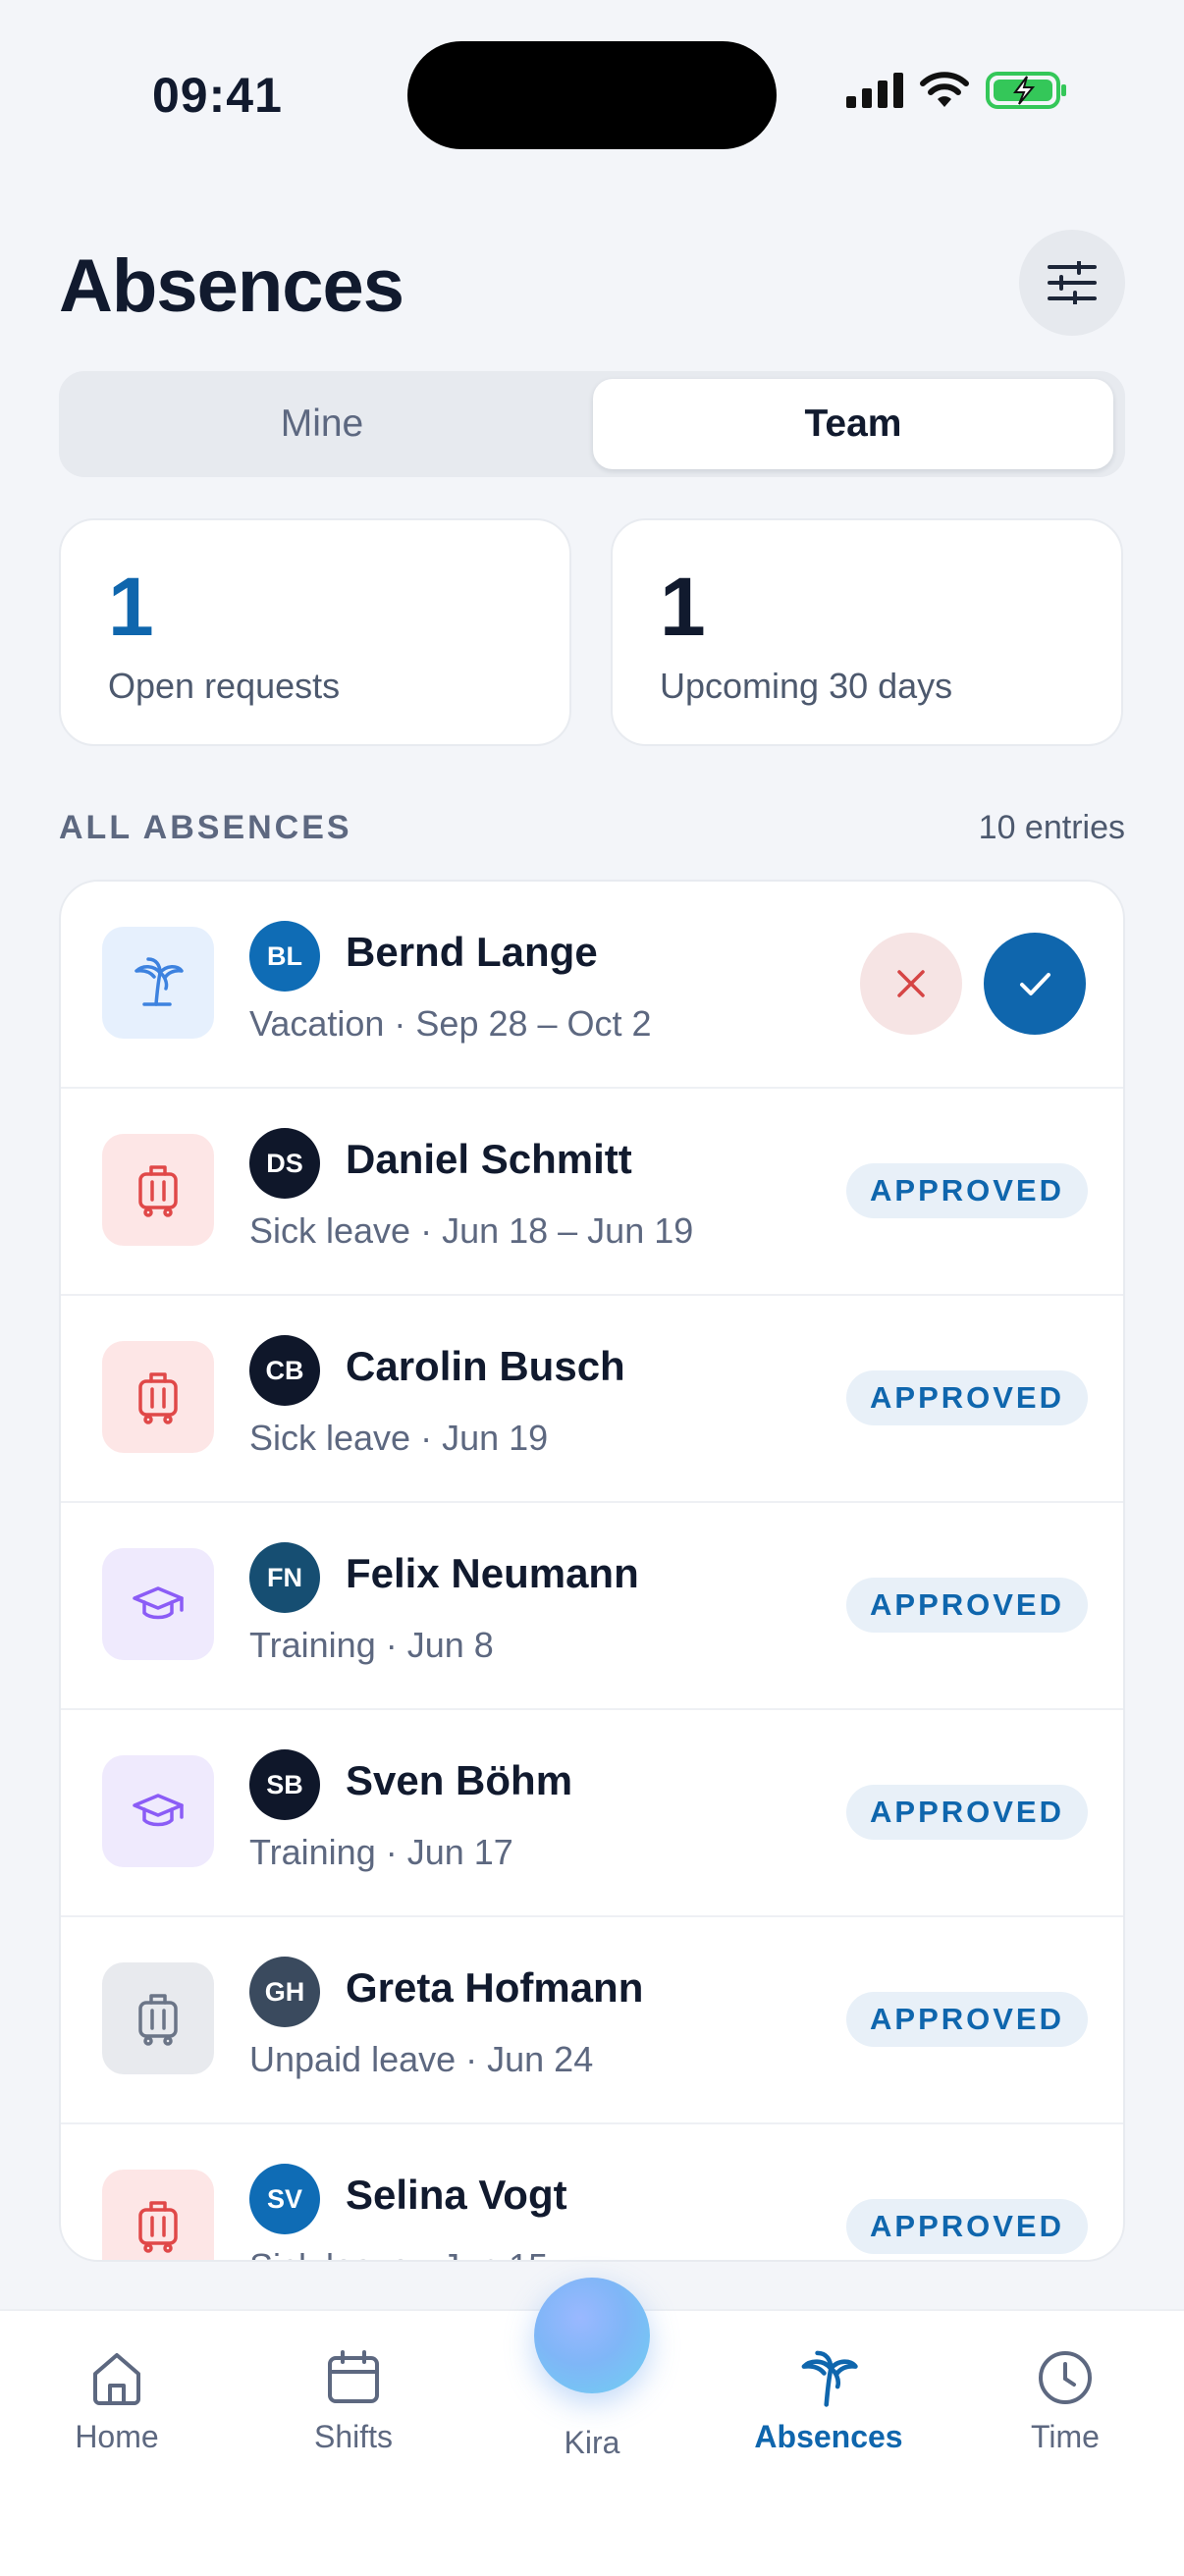  Describe the element at coordinates (285, 1784) in the screenshot. I see `avatar: SB` at that location.